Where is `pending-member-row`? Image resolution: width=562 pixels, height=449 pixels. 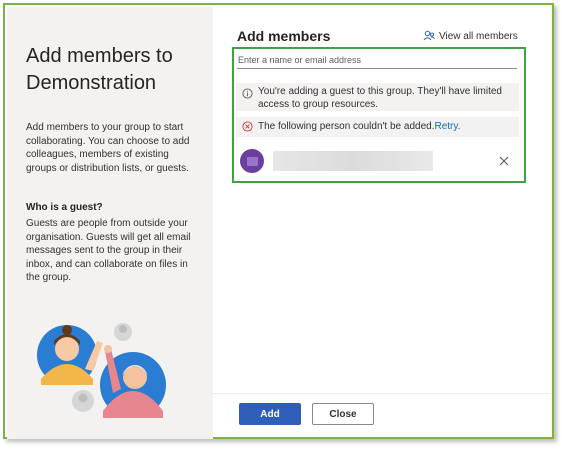 pending-member-row is located at coordinates (377, 161).